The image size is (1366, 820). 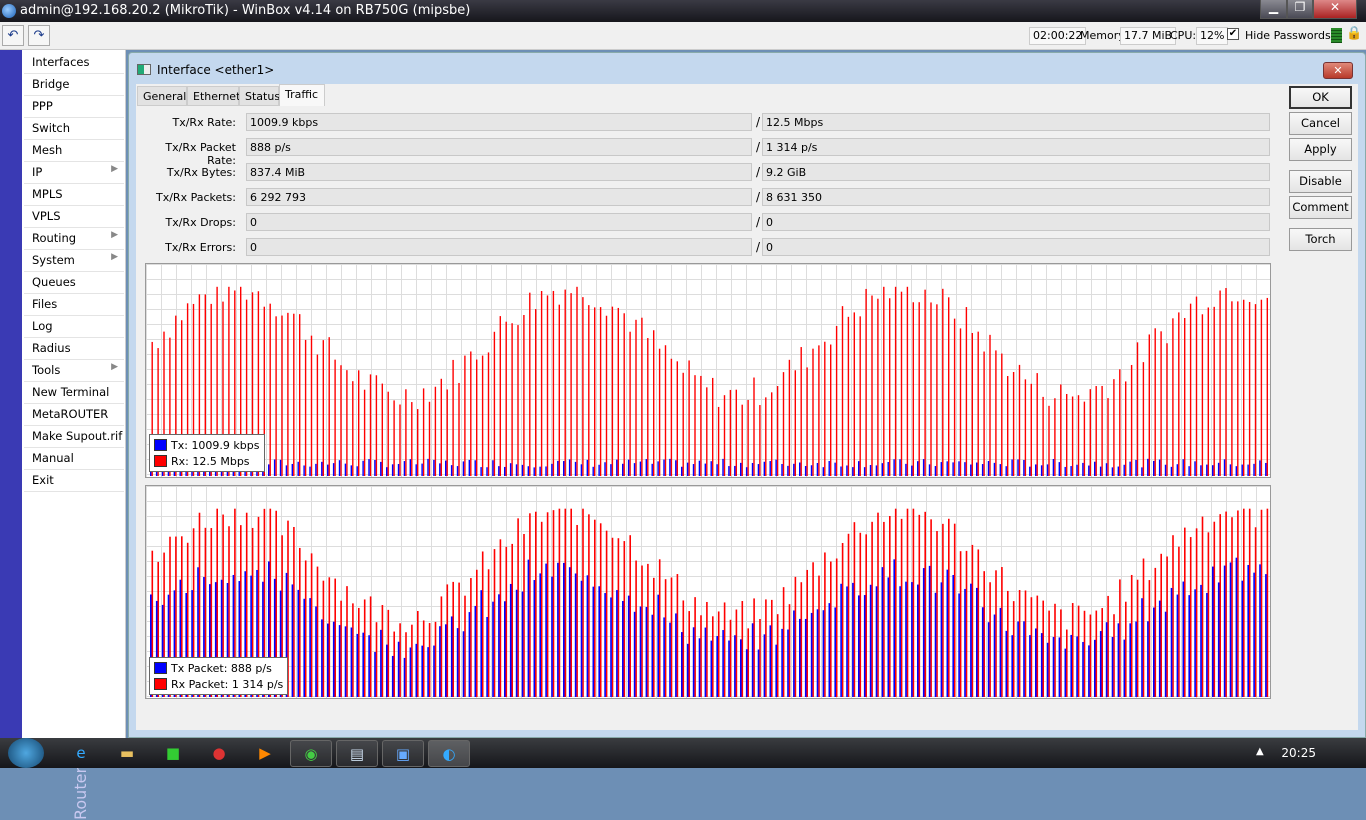 What do you see at coordinates (74, 261) in the screenshot?
I see `sidebar-item-system: System ▶` at bounding box center [74, 261].